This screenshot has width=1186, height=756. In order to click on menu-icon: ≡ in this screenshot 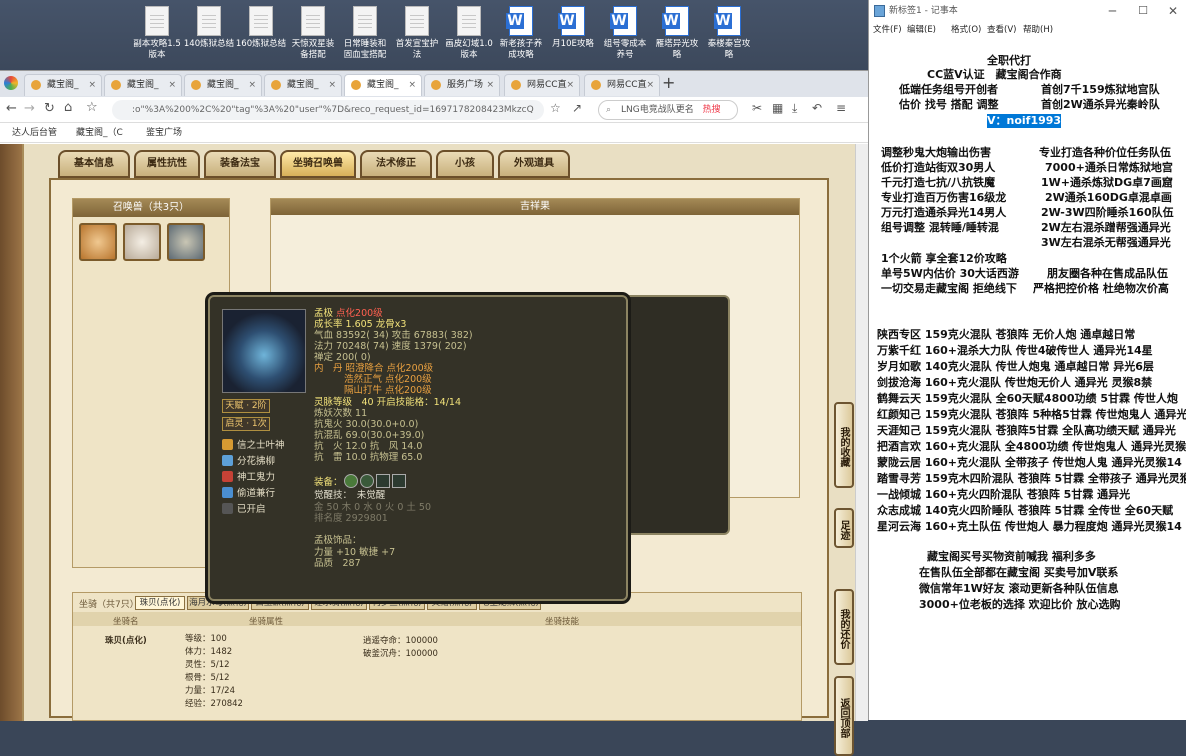, I will do `click(841, 108)`.